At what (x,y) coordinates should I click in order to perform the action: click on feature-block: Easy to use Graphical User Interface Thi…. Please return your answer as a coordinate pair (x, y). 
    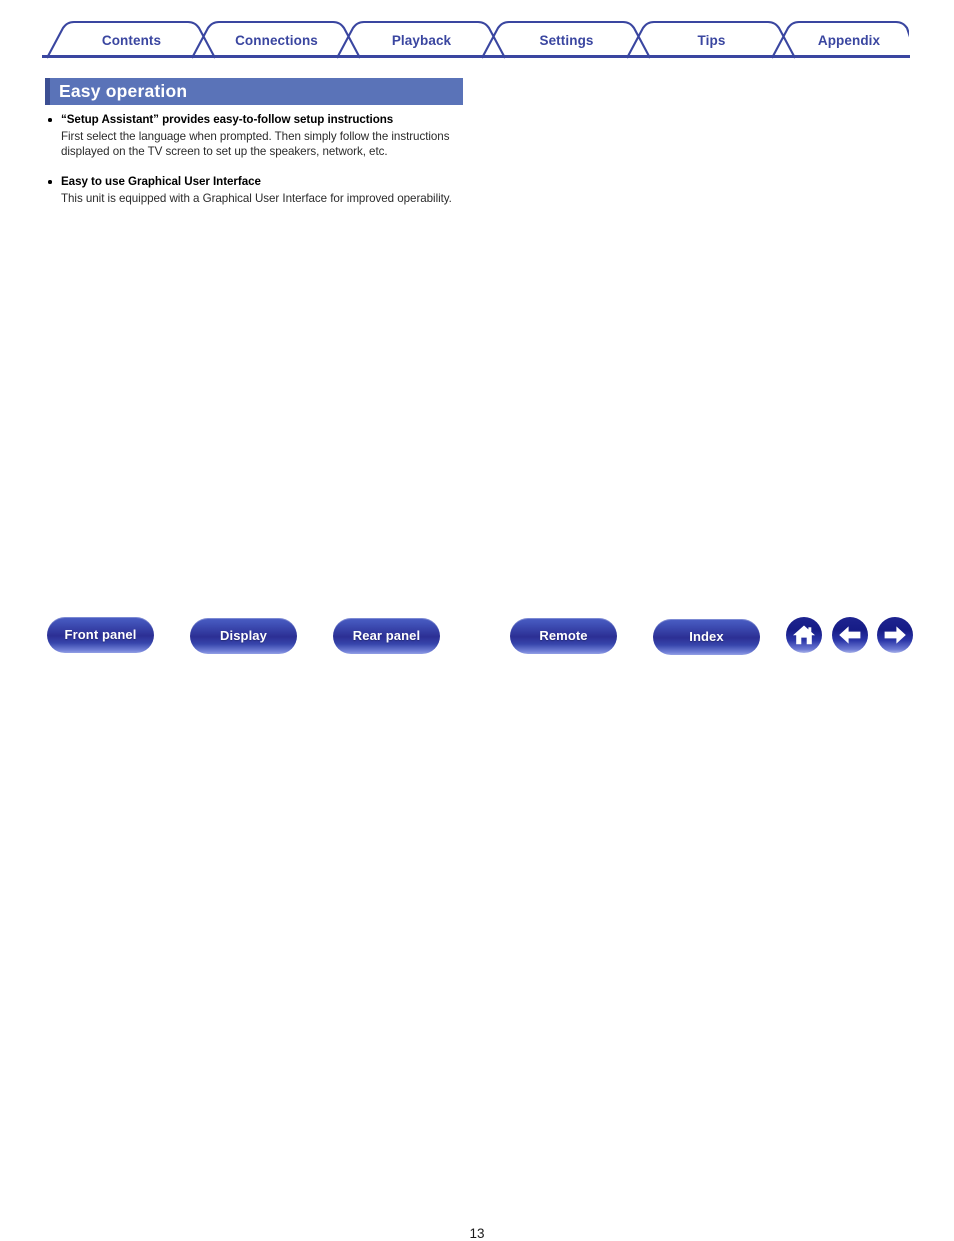
    Looking at the image, I should click on (265, 190).